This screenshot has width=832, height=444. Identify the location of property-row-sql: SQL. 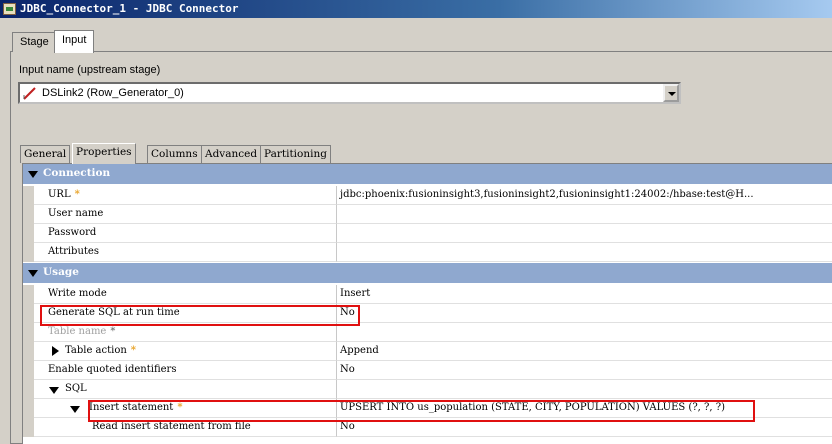
(427, 389).